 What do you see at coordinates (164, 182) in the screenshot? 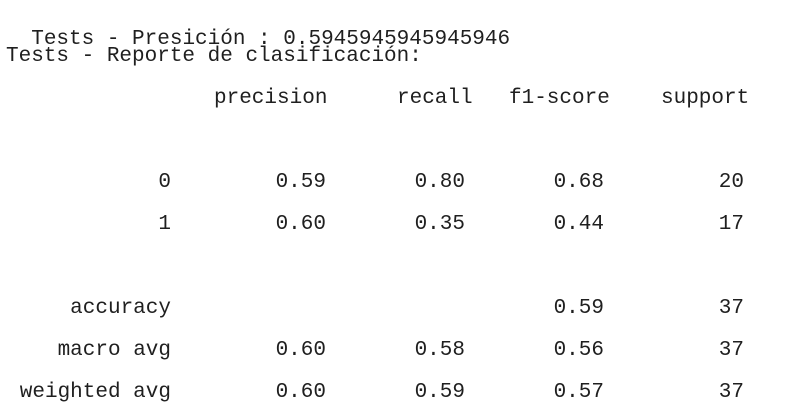
I see `row-label: 0` at bounding box center [164, 182].